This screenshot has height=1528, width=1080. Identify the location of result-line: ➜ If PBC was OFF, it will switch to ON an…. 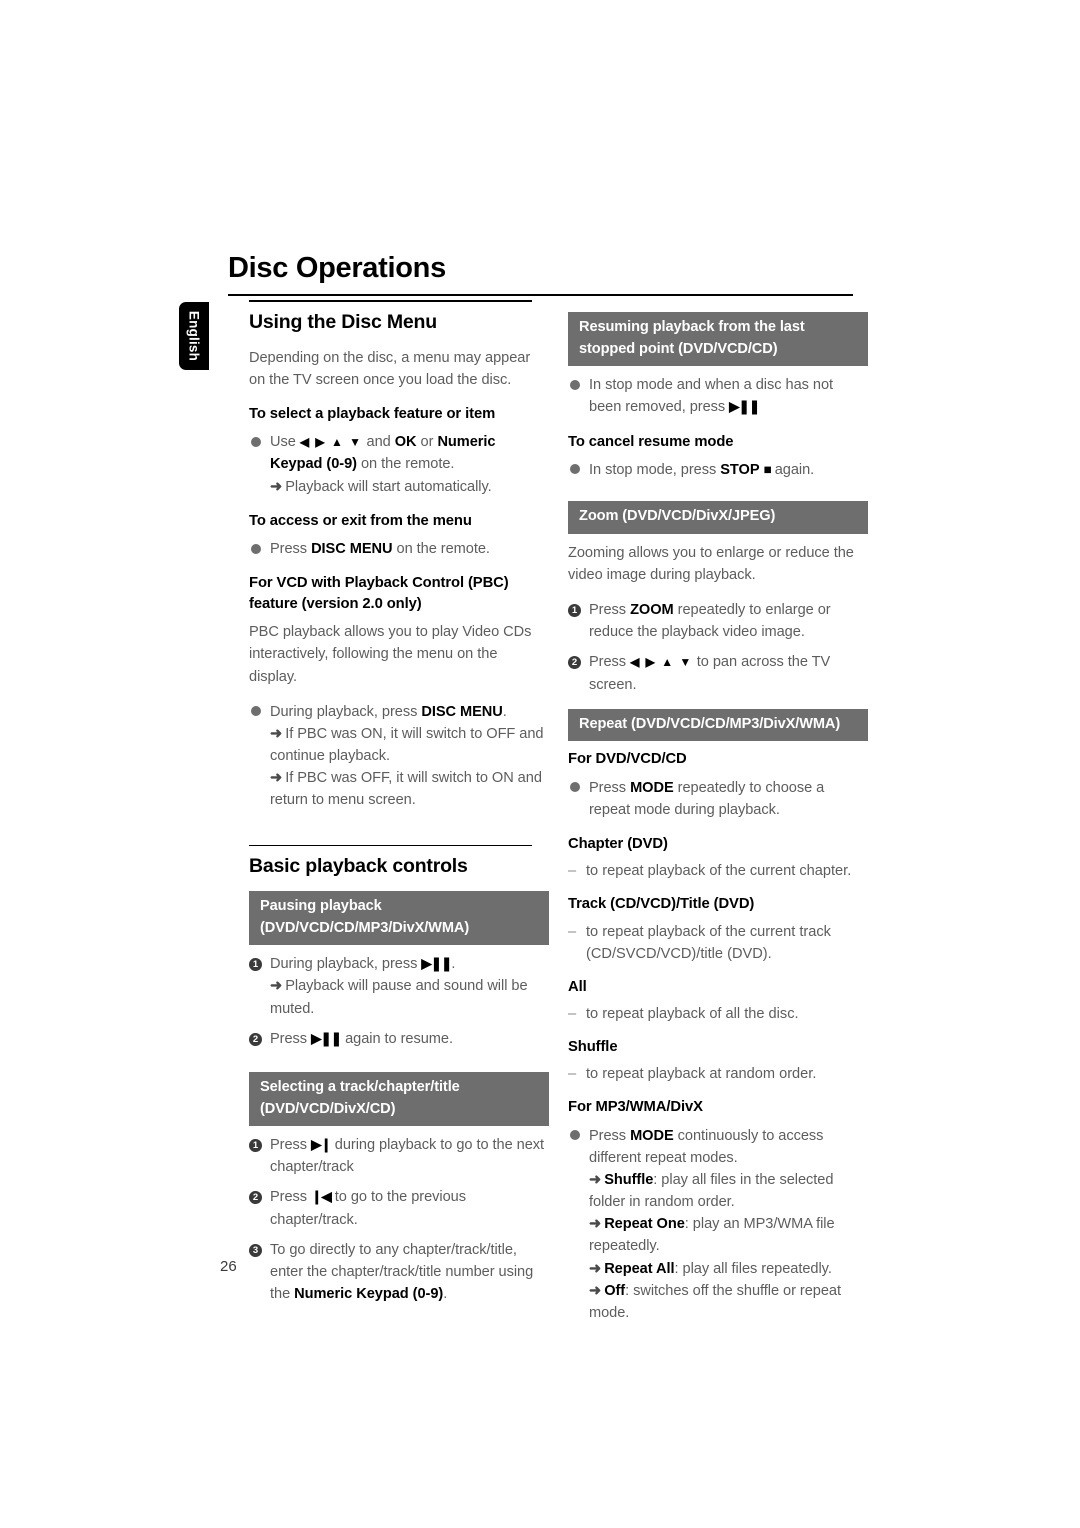
(409, 789).